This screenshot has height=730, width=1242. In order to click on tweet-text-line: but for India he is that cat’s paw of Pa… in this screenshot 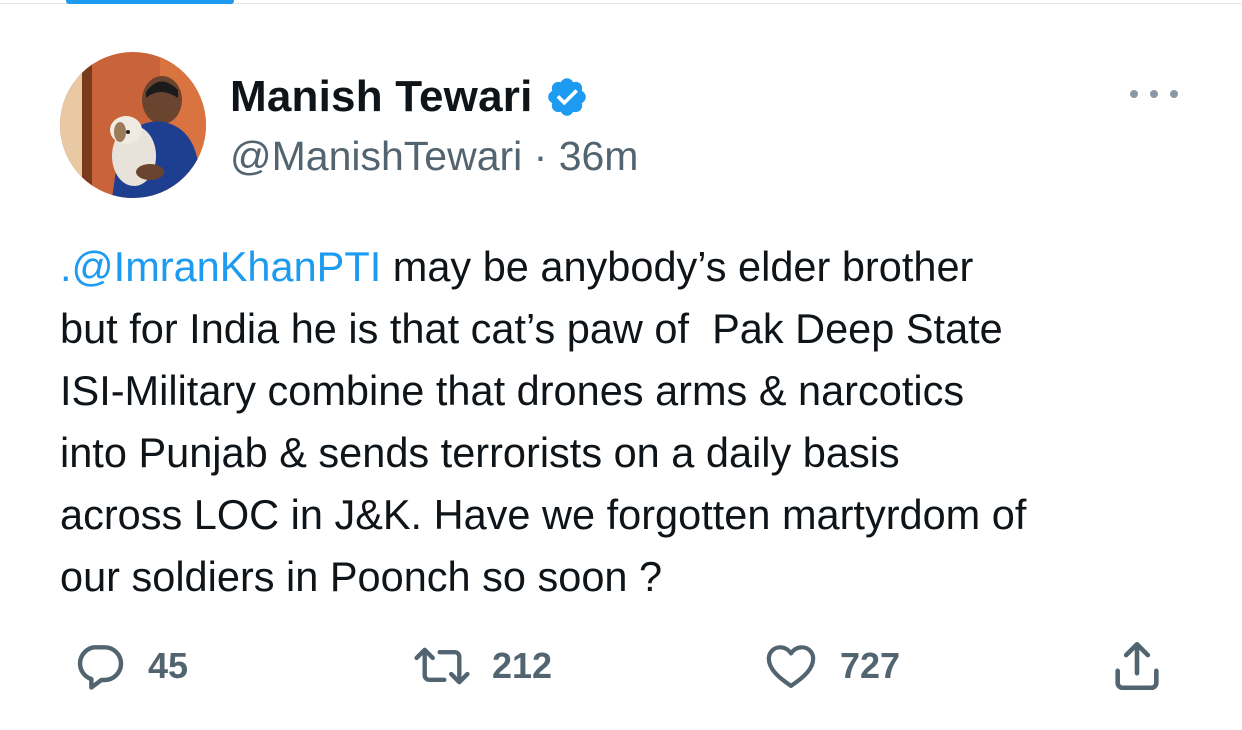, I will do `click(531, 328)`.